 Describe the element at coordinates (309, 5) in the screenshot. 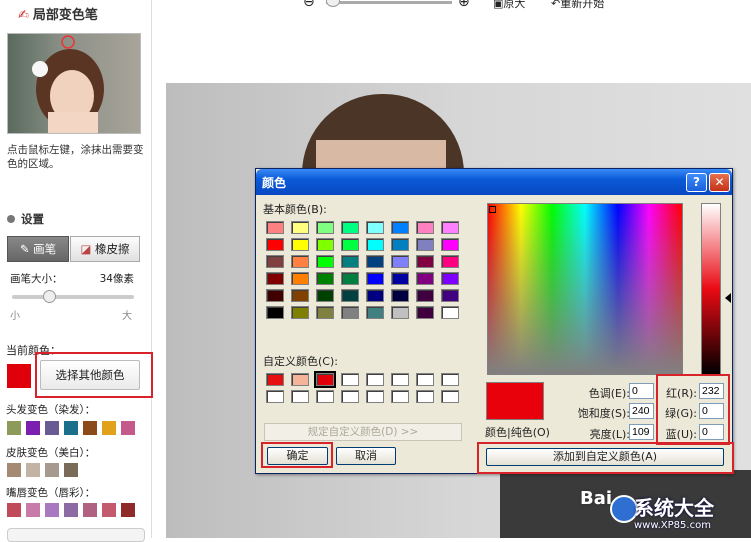

I see `zoom-out-icon: ⊖` at that location.